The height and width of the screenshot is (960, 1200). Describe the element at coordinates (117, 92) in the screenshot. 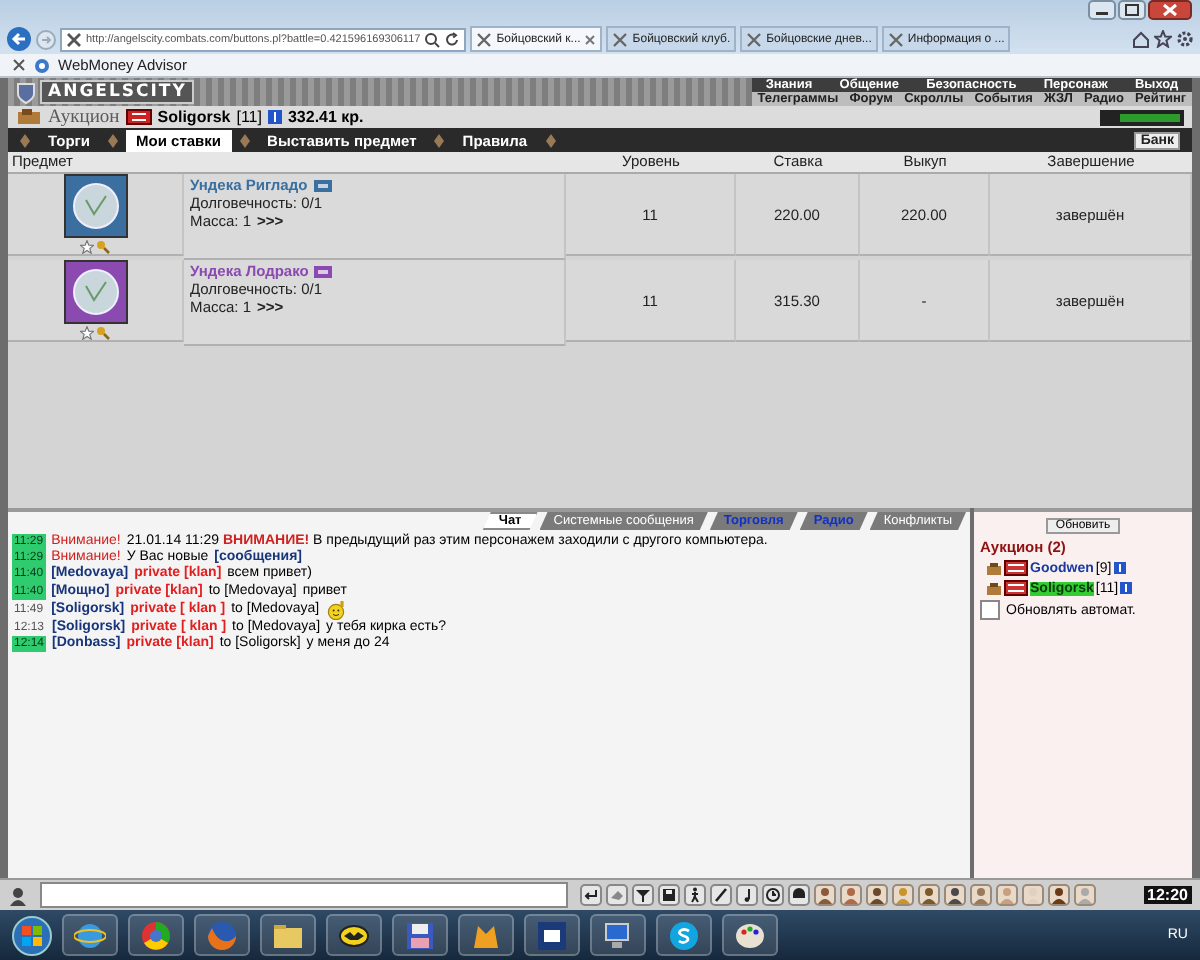

I see `game-logo: ANGELSCITY` at that location.